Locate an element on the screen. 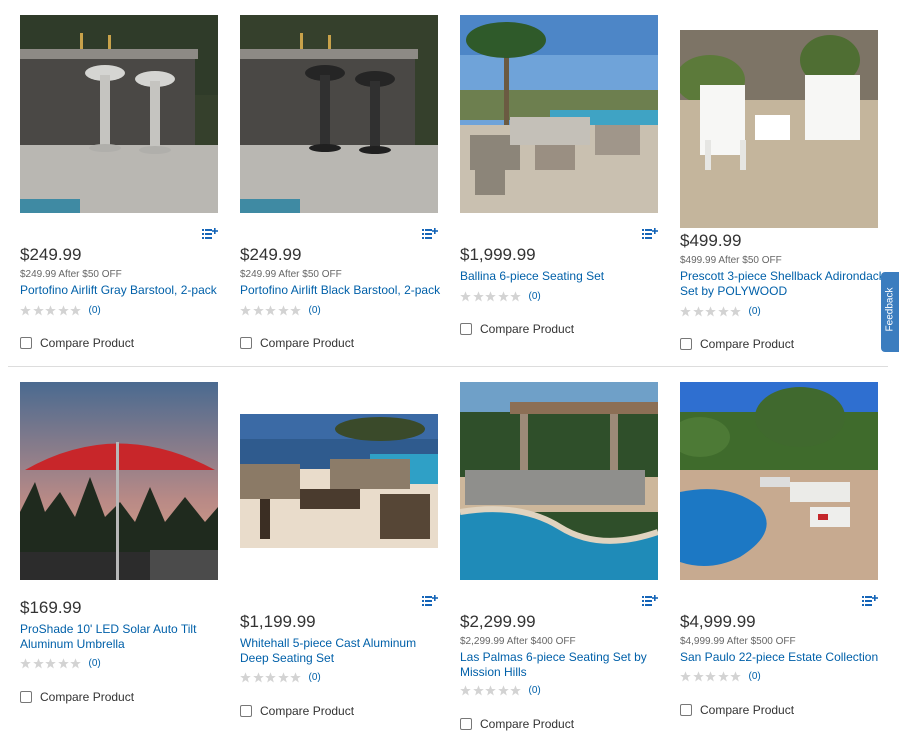  feedback-tab: Feedback is located at coordinates (890, 312).